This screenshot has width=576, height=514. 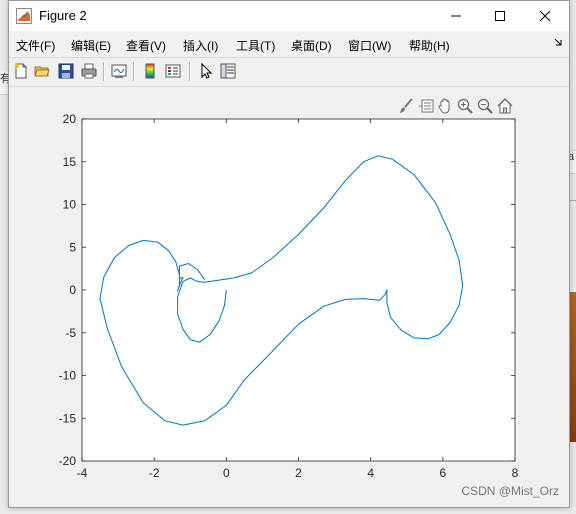 What do you see at coordinates (370, 473) in the screenshot?
I see `x-tick-label: 4` at bounding box center [370, 473].